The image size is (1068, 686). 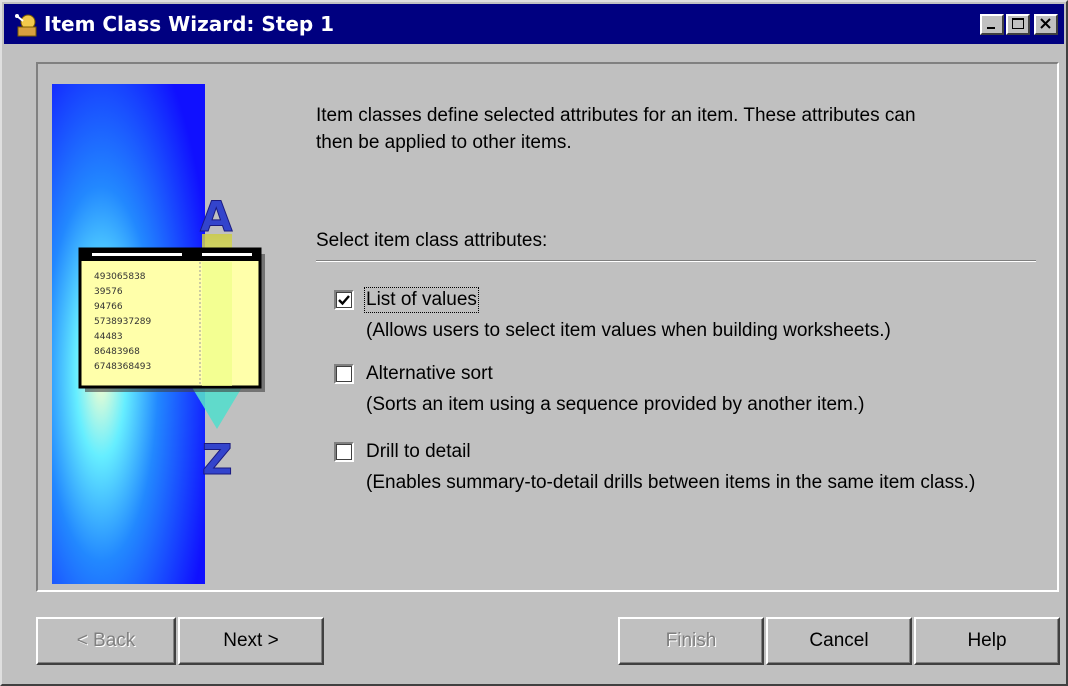 I want to click on maximize-button, so click(x=1018, y=24).